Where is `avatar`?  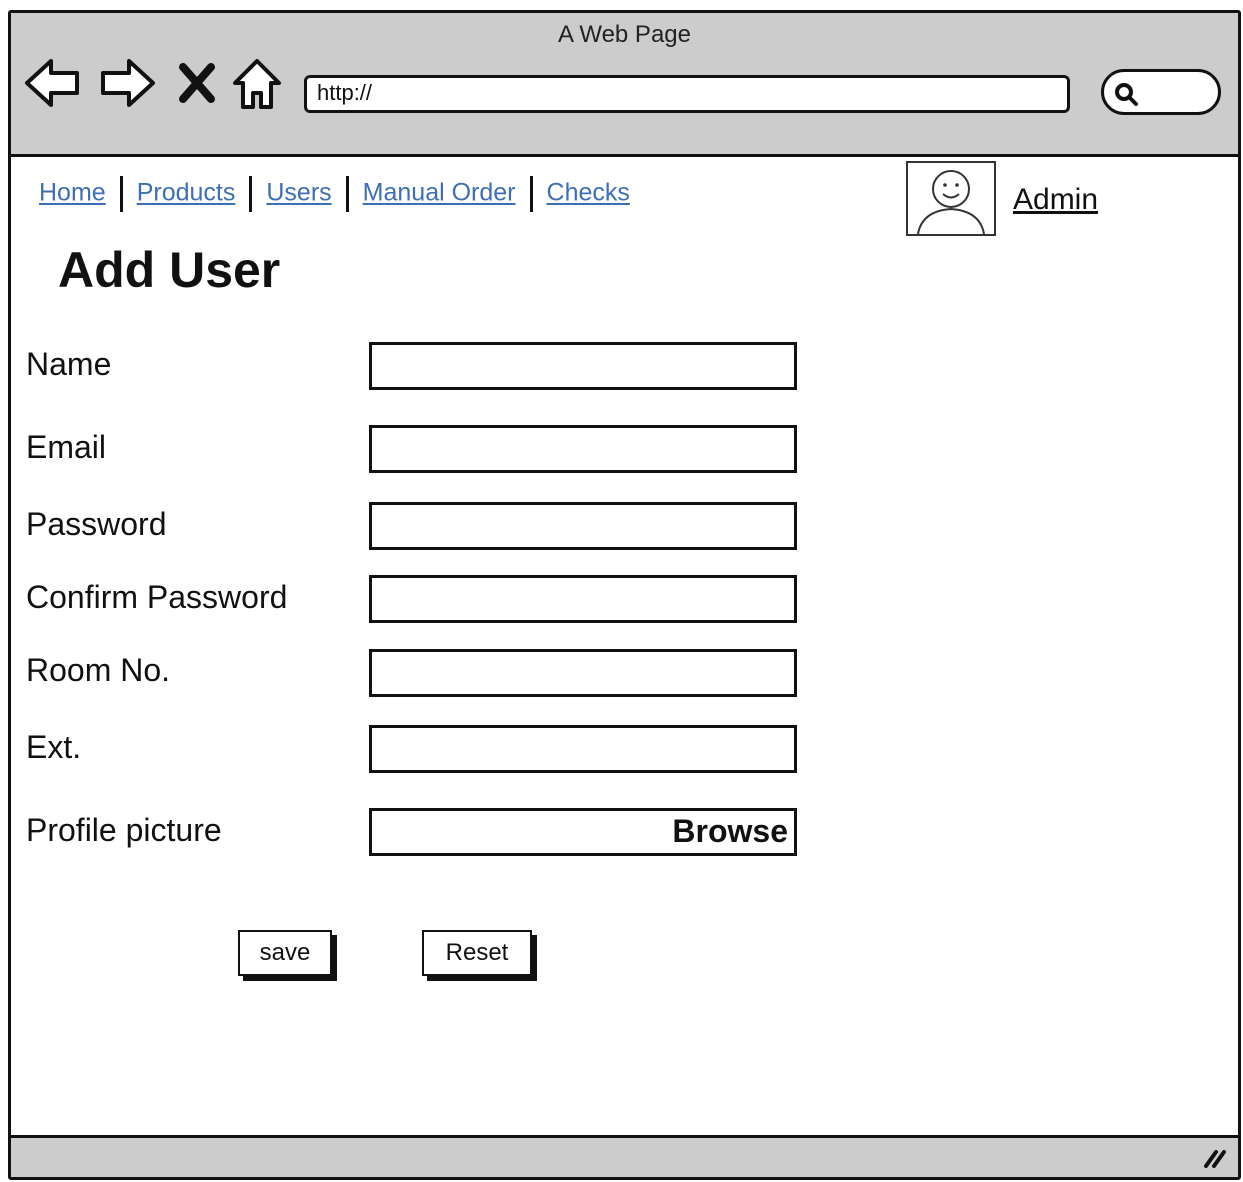
avatar is located at coordinates (951, 198).